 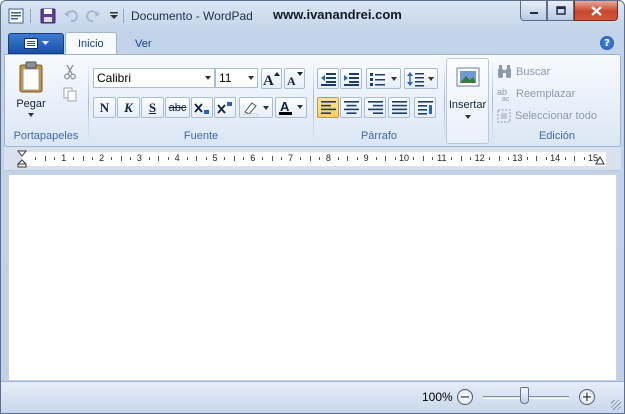 I want to click on bold-button: N, so click(x=104, y=107).